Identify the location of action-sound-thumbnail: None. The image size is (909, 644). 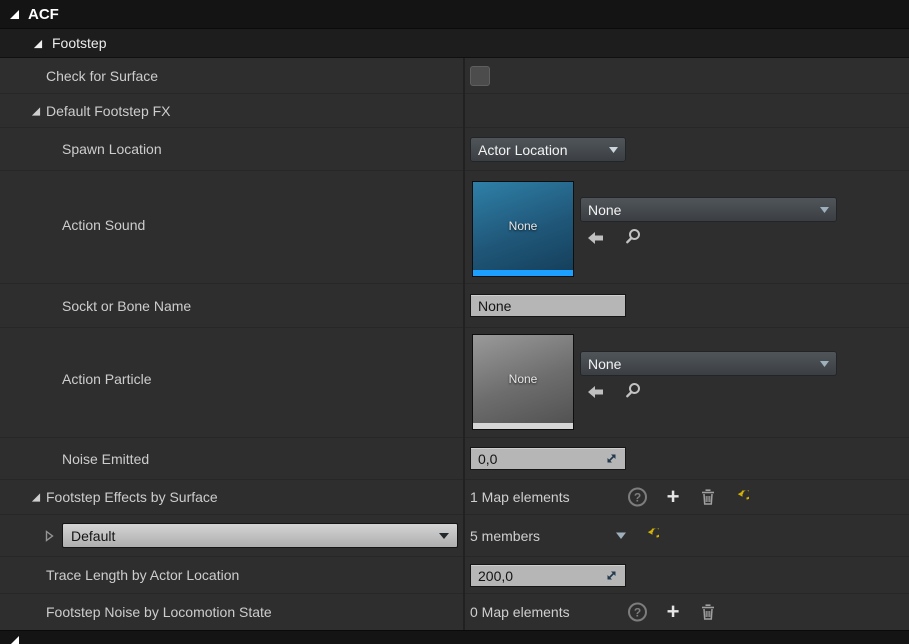
(523, 229).